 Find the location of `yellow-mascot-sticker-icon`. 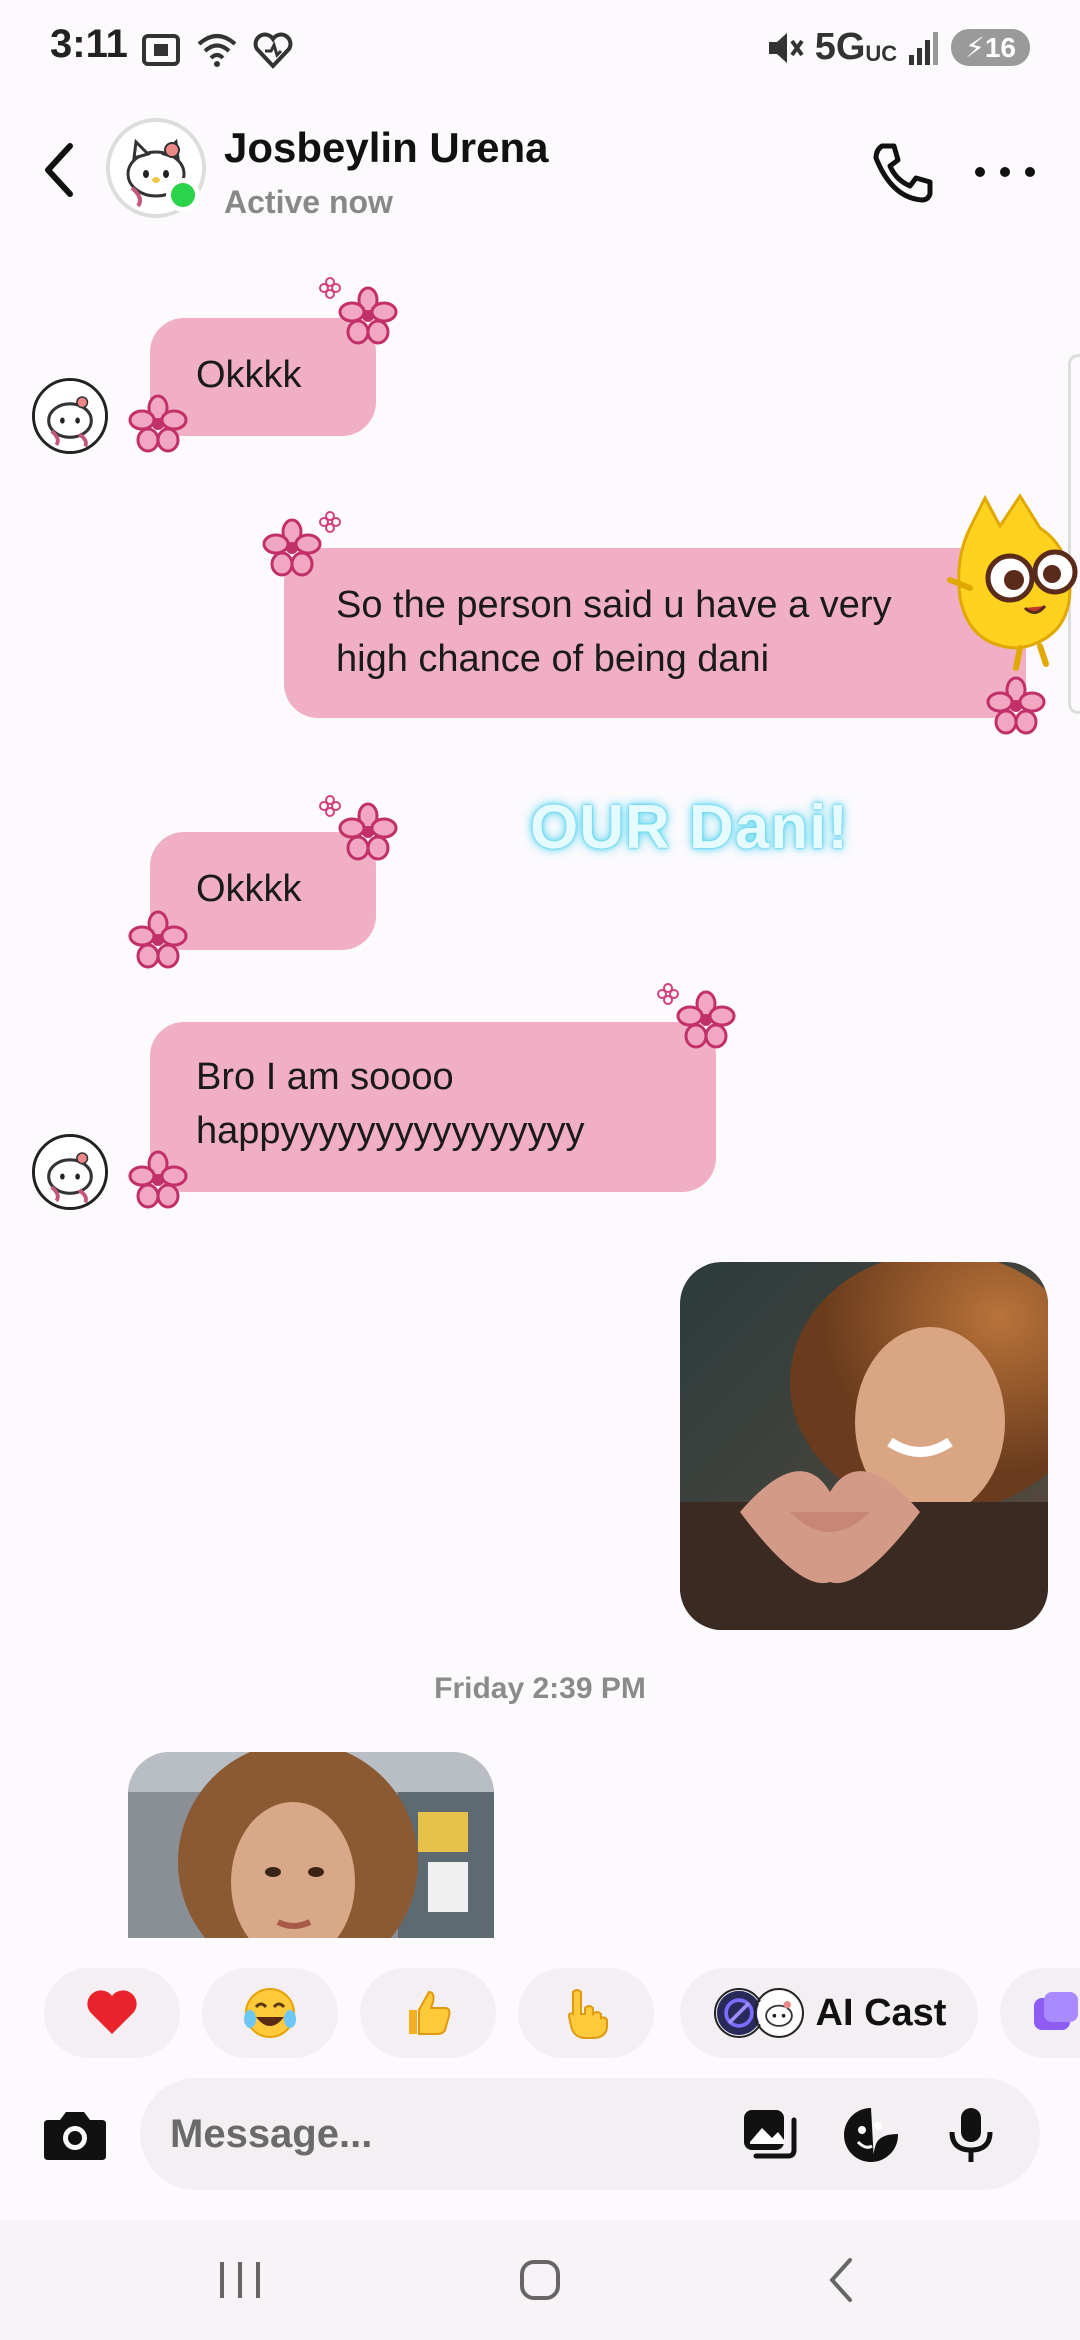

yellow-mascot-sticker-icon is located at coordinates (1012, 582).